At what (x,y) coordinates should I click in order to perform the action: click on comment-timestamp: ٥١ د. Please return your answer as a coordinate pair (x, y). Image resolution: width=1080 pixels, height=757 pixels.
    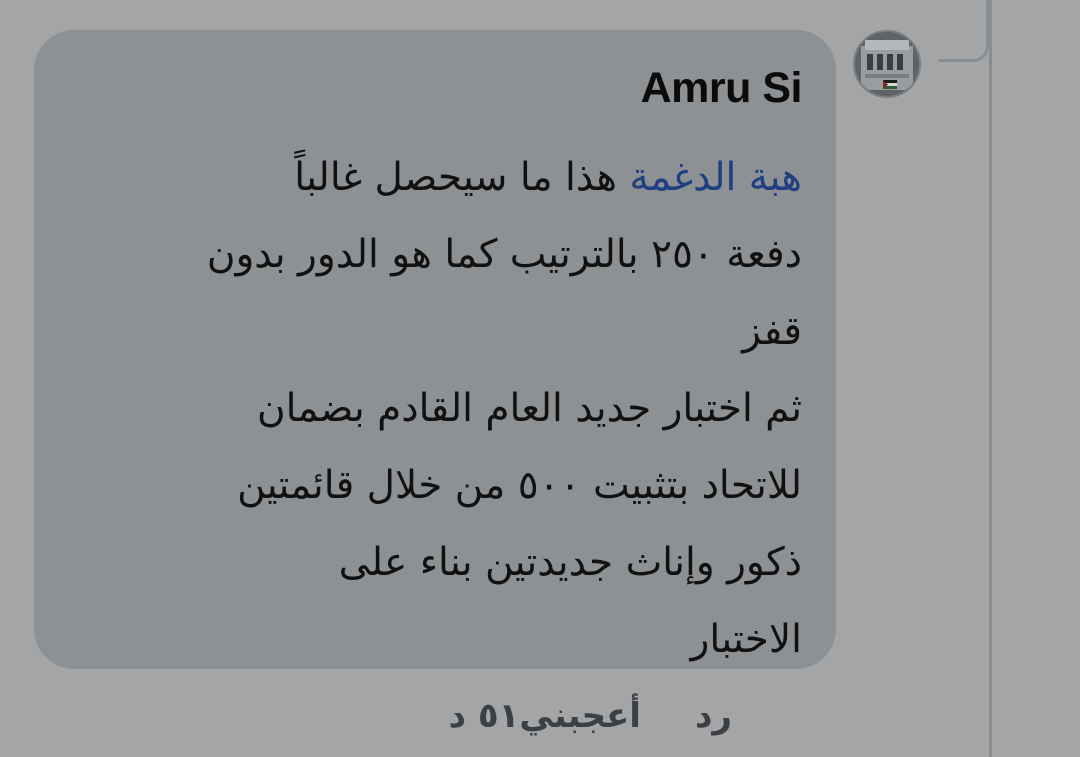
    Looking at the image, I should click on (484, 716).